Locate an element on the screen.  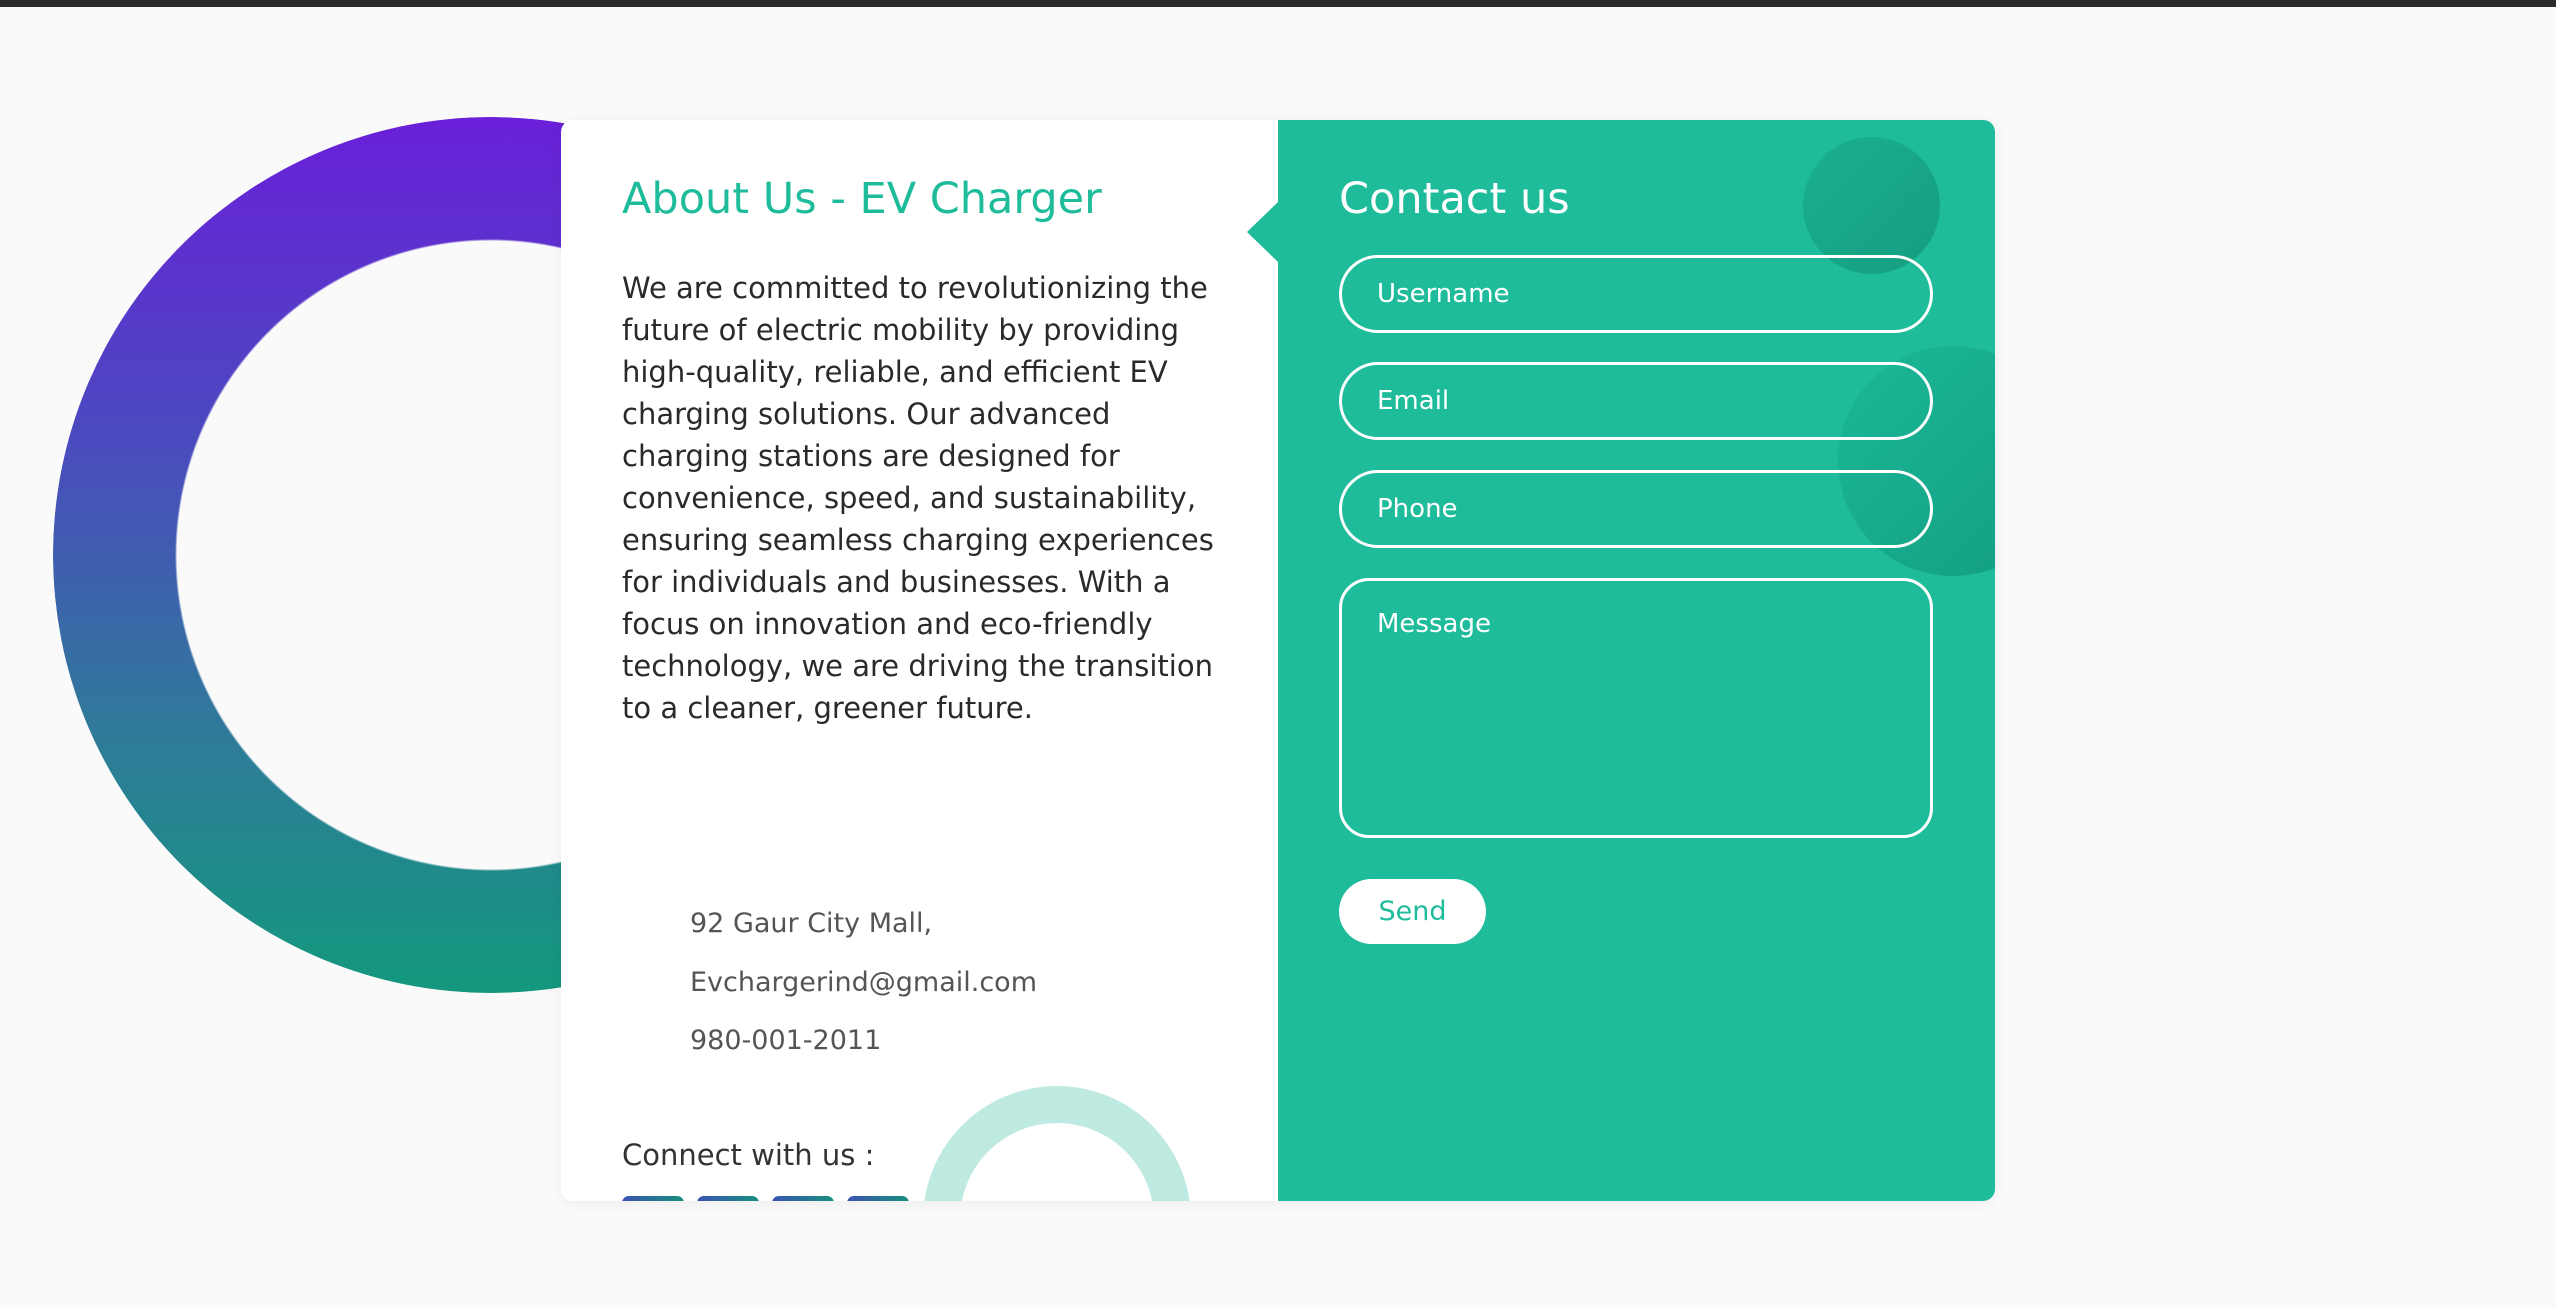
address-text: 92 Gaur City Mall, is located at coordinates (811, 923).